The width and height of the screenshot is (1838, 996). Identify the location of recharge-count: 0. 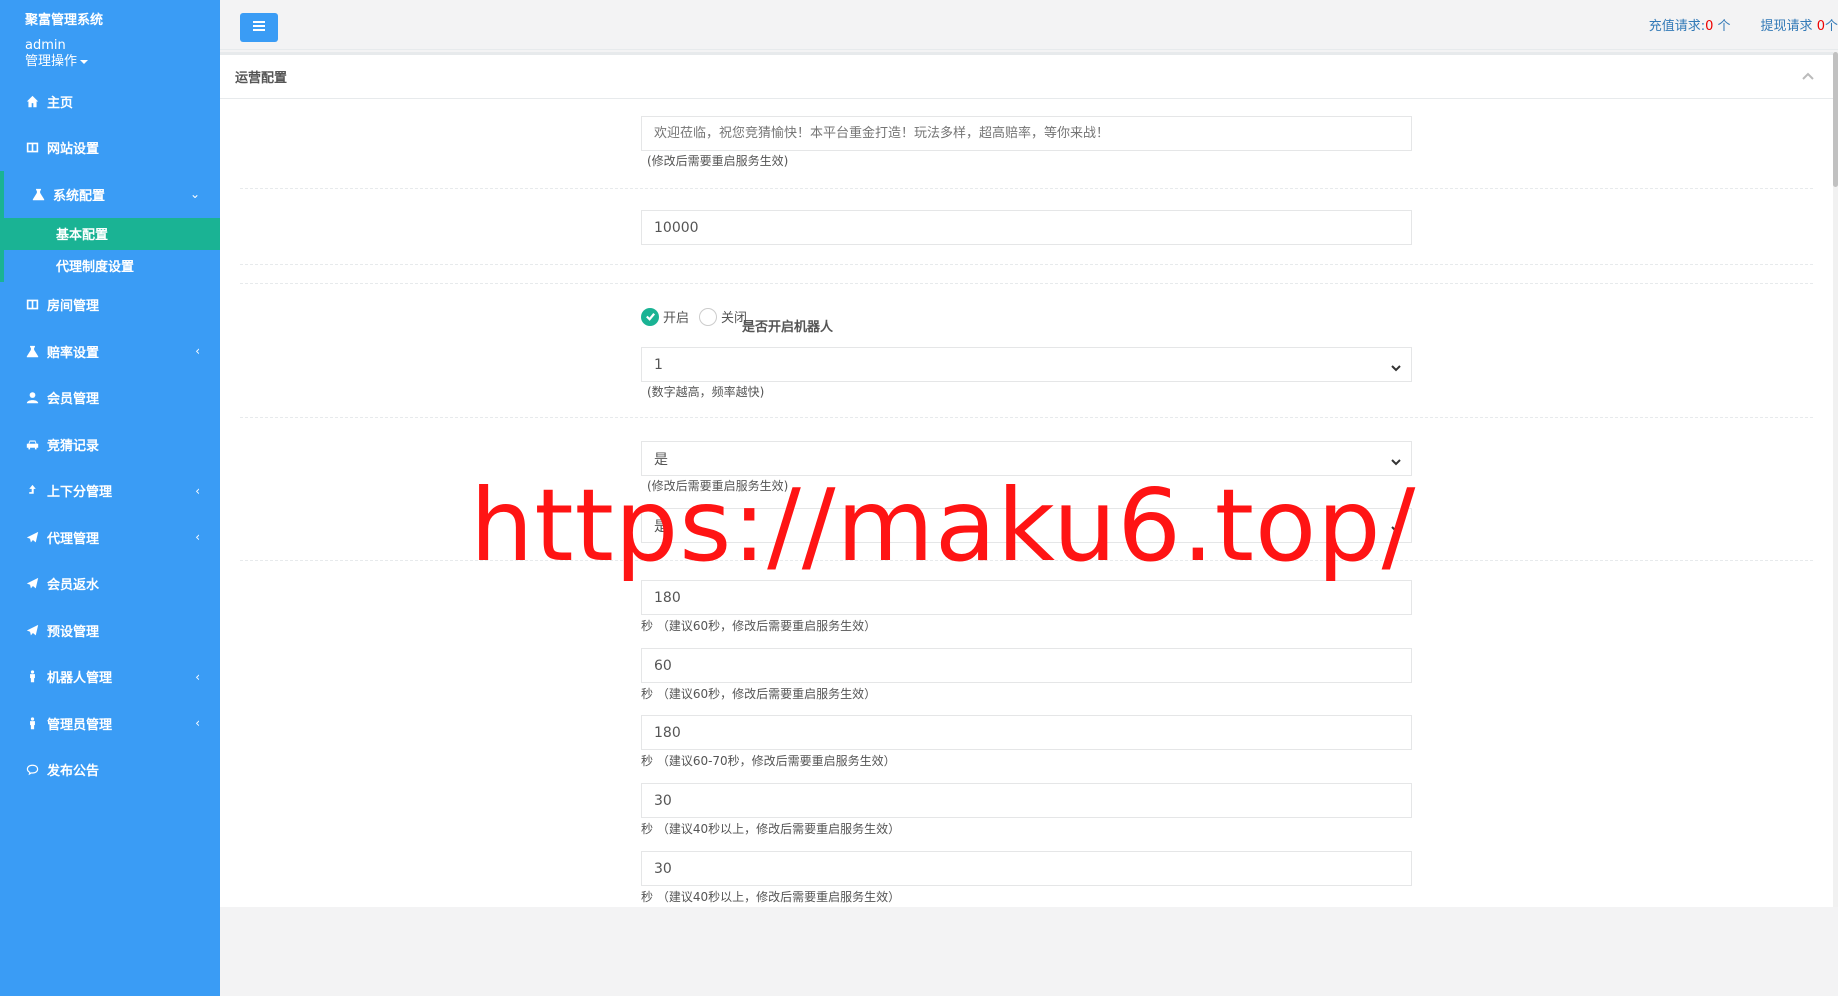
(1709, 26).